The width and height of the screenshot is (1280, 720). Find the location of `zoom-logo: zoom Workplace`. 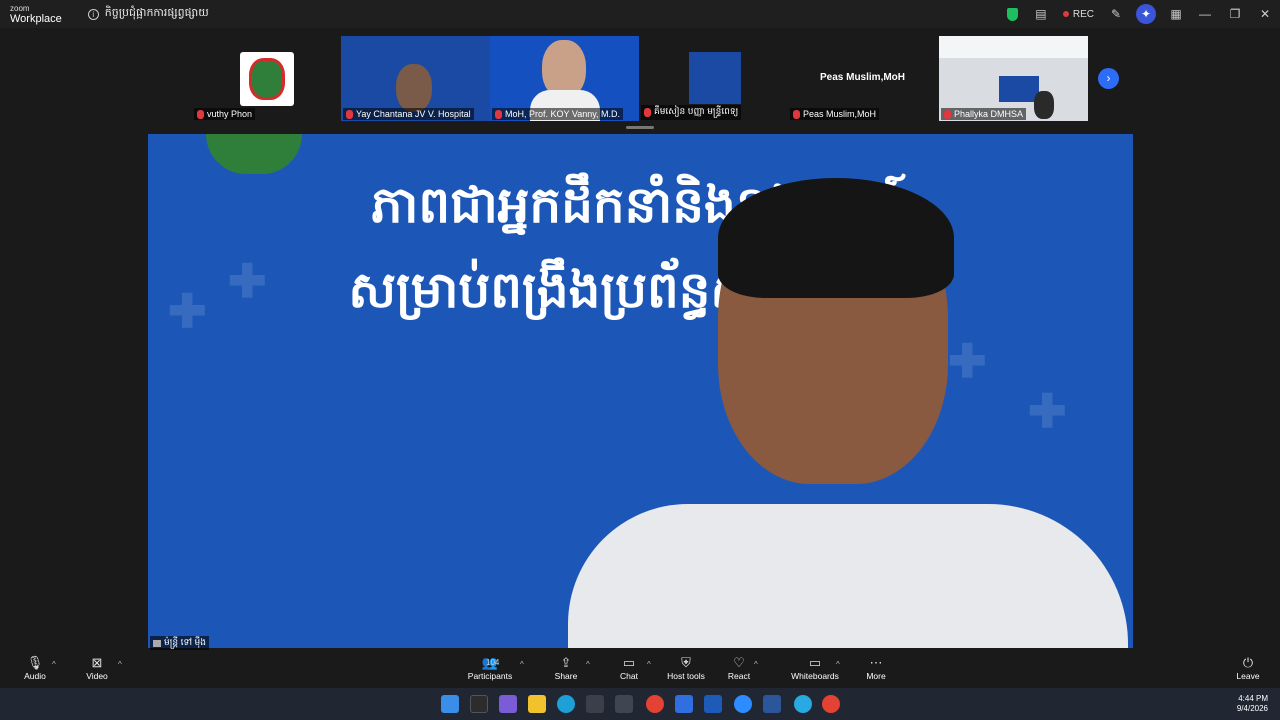

zoom-logo: zoom Workplace is located at coordinates (36, 14).